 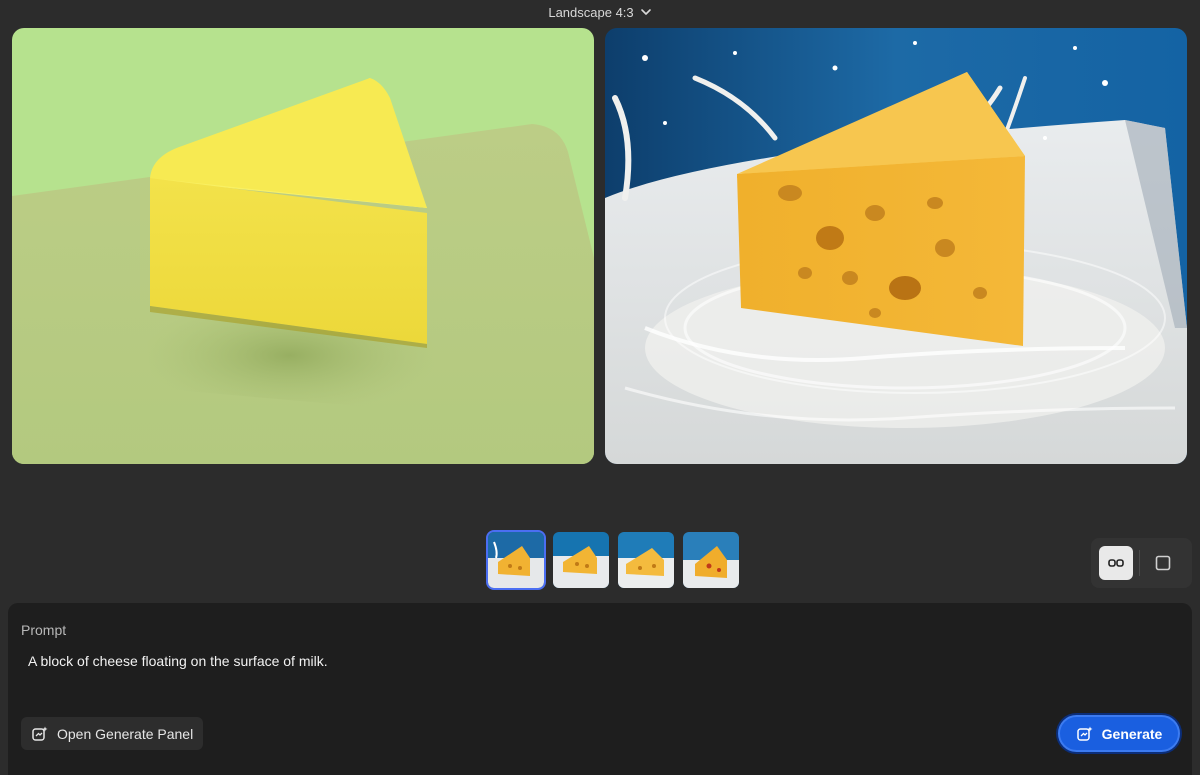 What do you see at coordinates (591, 12) in the screenshot?
I see `aspect-ratio-label: Landscape 4:3` at bounding box center [591, 12].